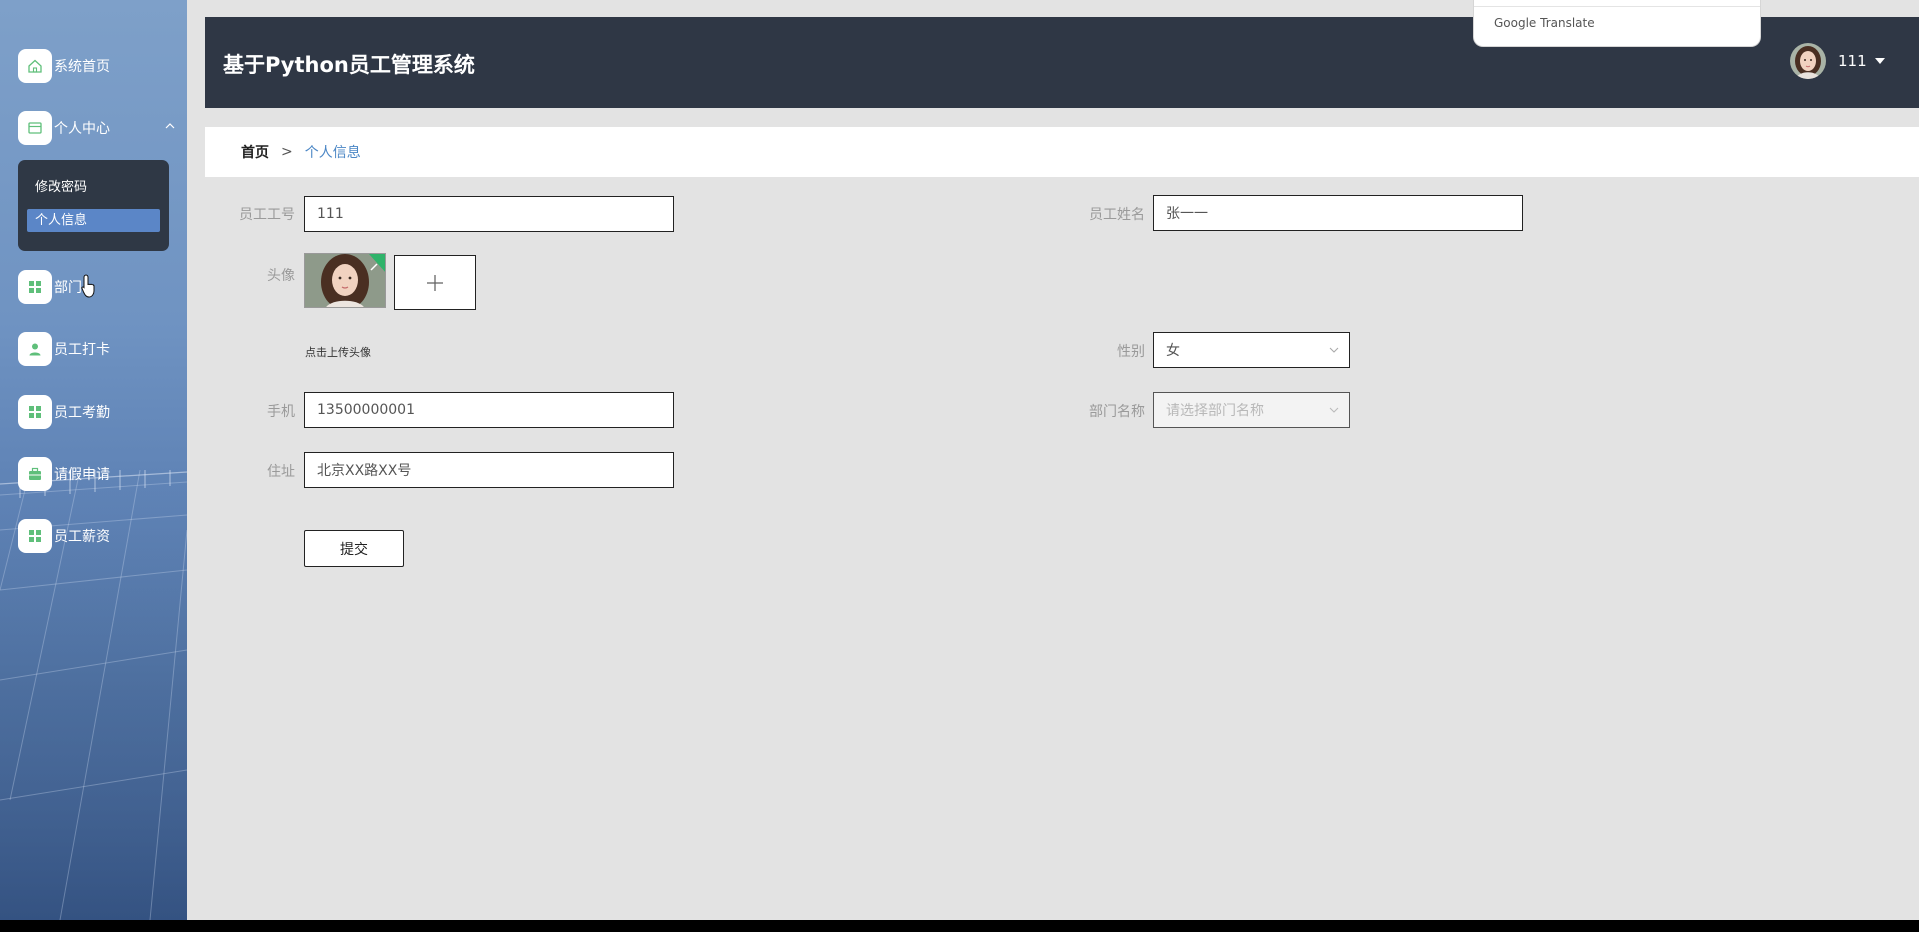 This screenshot has height=932, width=1919. What do you see at coordinates (82, 537) in the screenshot?
I see `sidebar-item-label: 员工薪资` at bounding box center [82, 537].